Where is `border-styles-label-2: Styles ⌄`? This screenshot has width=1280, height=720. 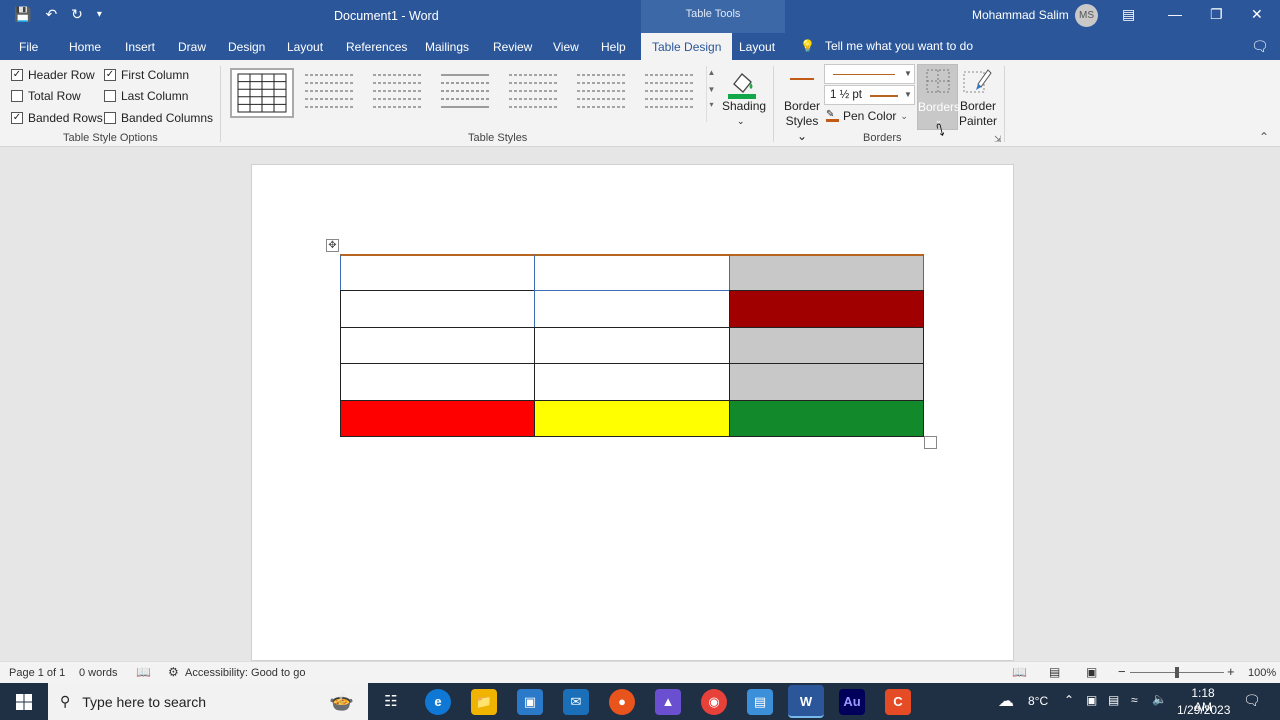 border-styles-label-2: Styles ⌄ is located at coordinates (802, 129).